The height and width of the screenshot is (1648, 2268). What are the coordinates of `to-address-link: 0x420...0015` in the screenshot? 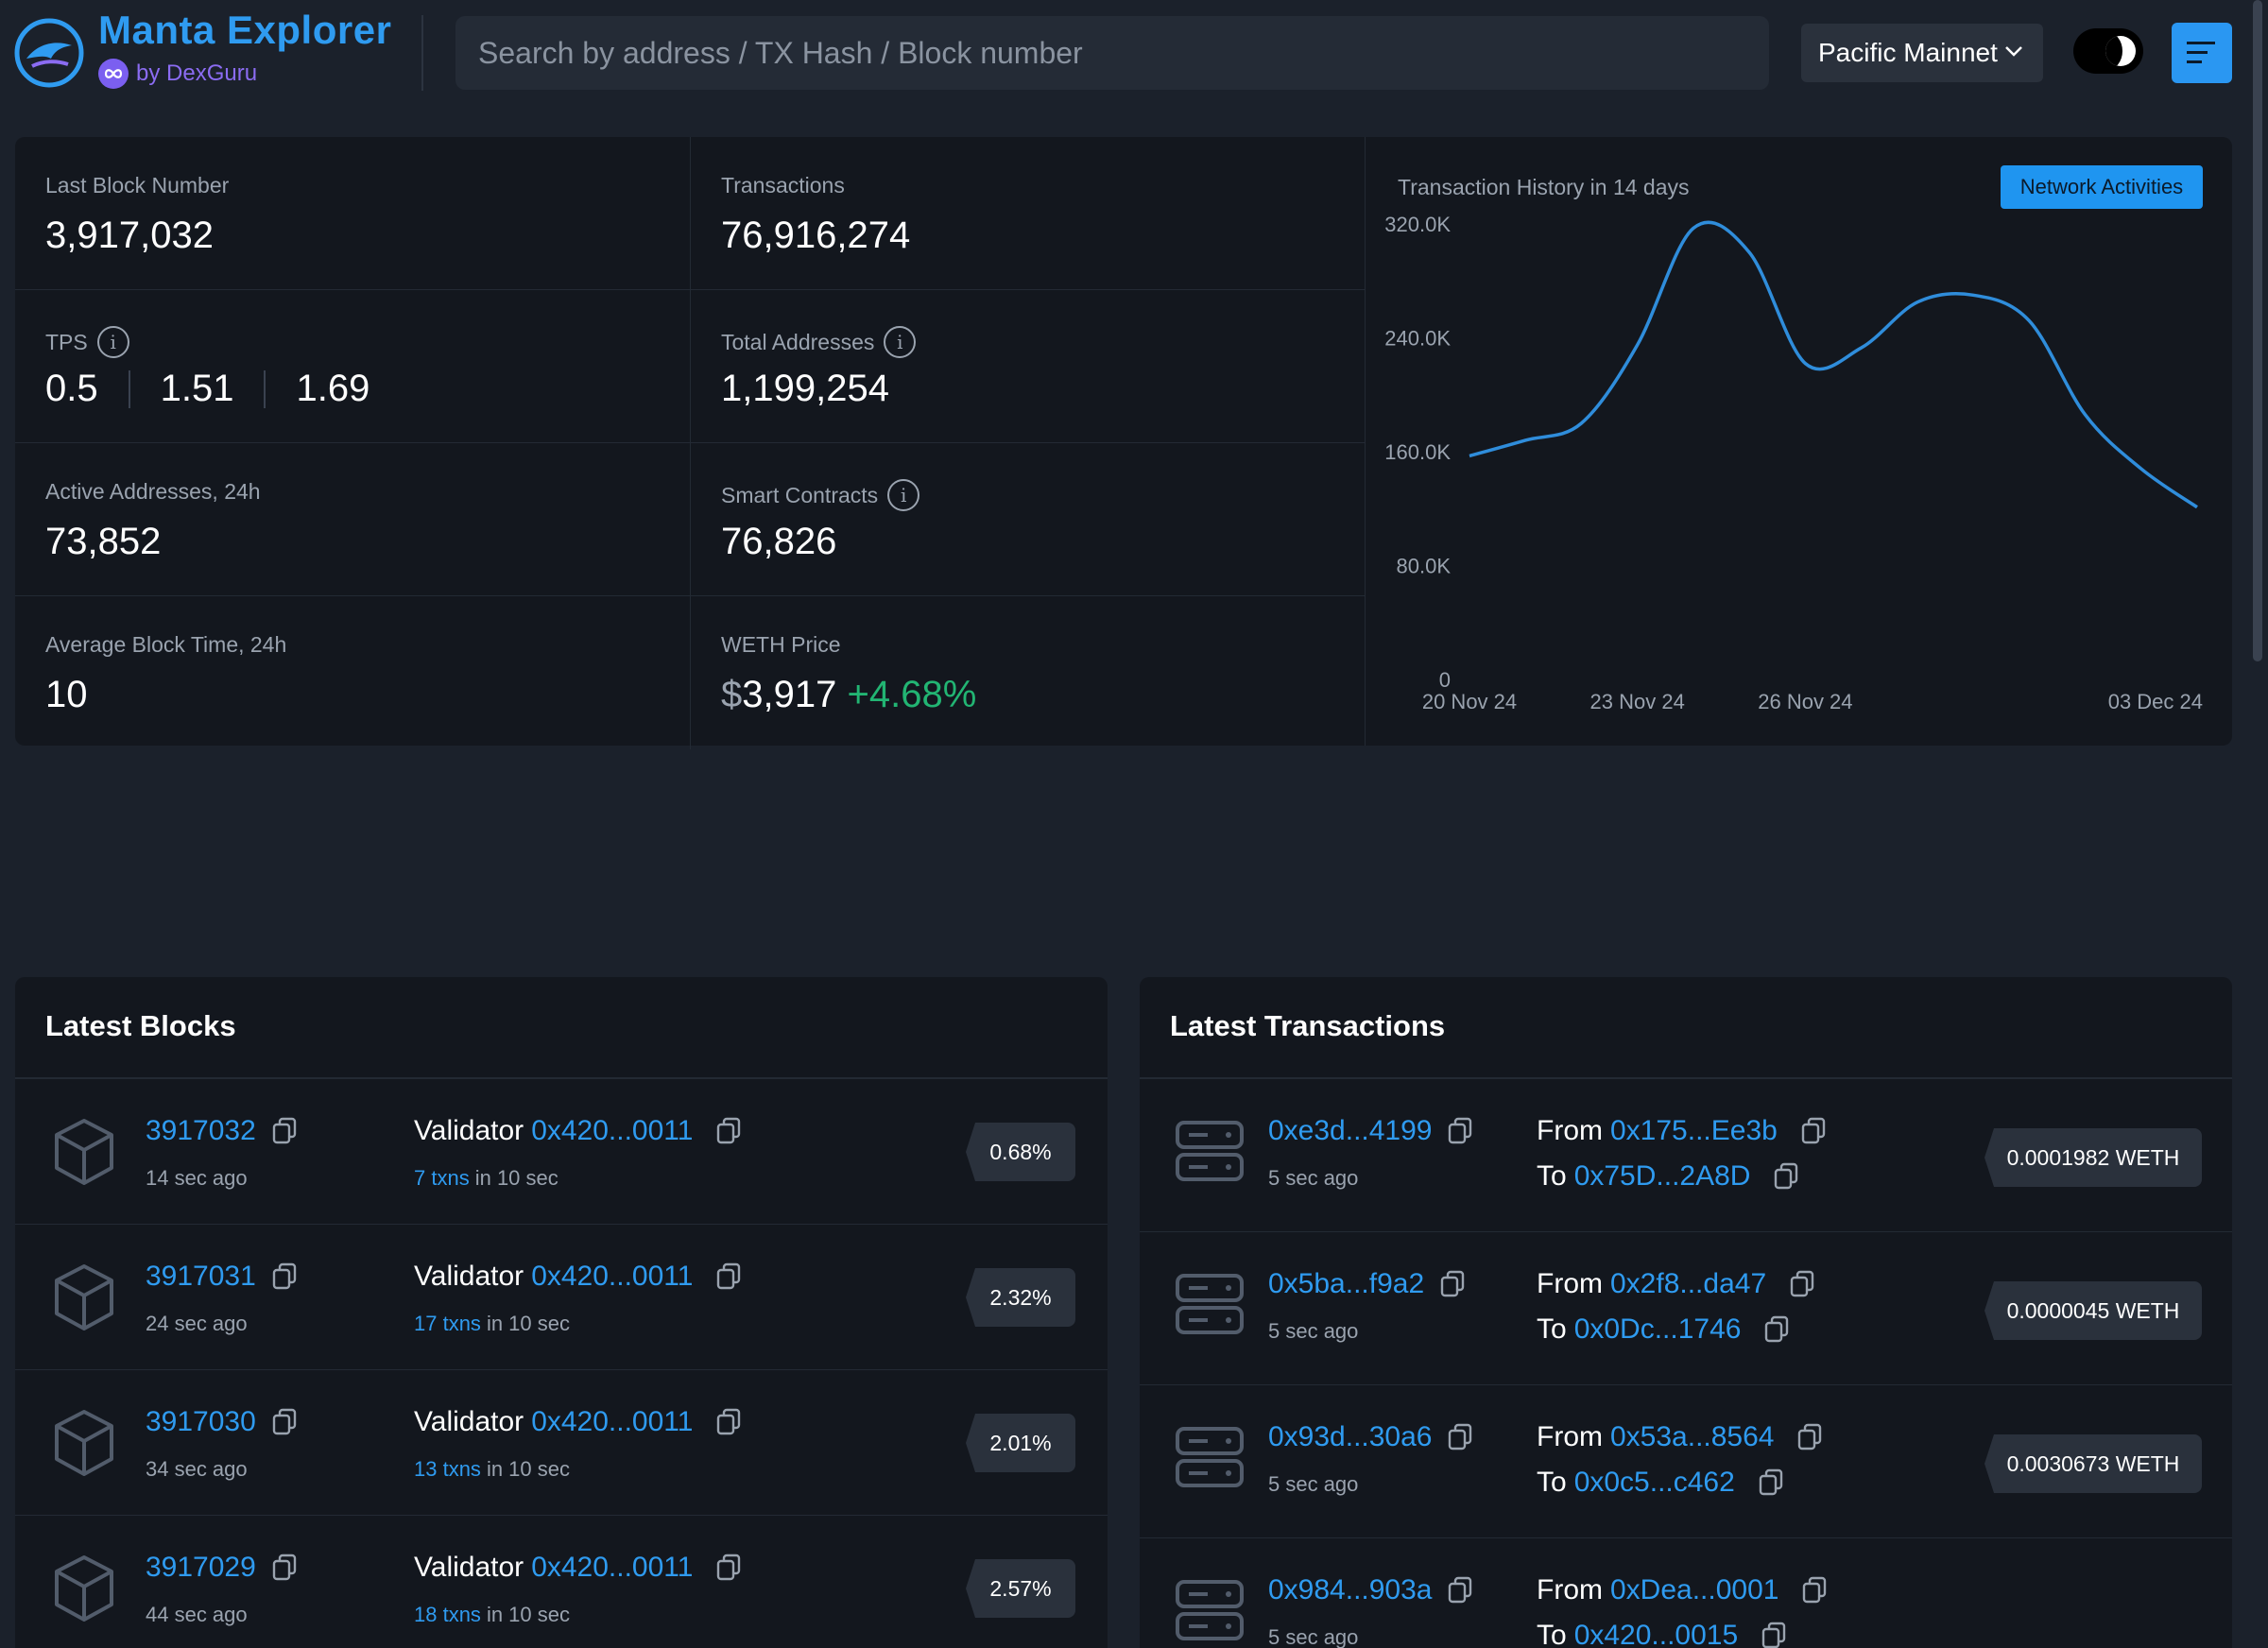 It's located at (1656, 1634).